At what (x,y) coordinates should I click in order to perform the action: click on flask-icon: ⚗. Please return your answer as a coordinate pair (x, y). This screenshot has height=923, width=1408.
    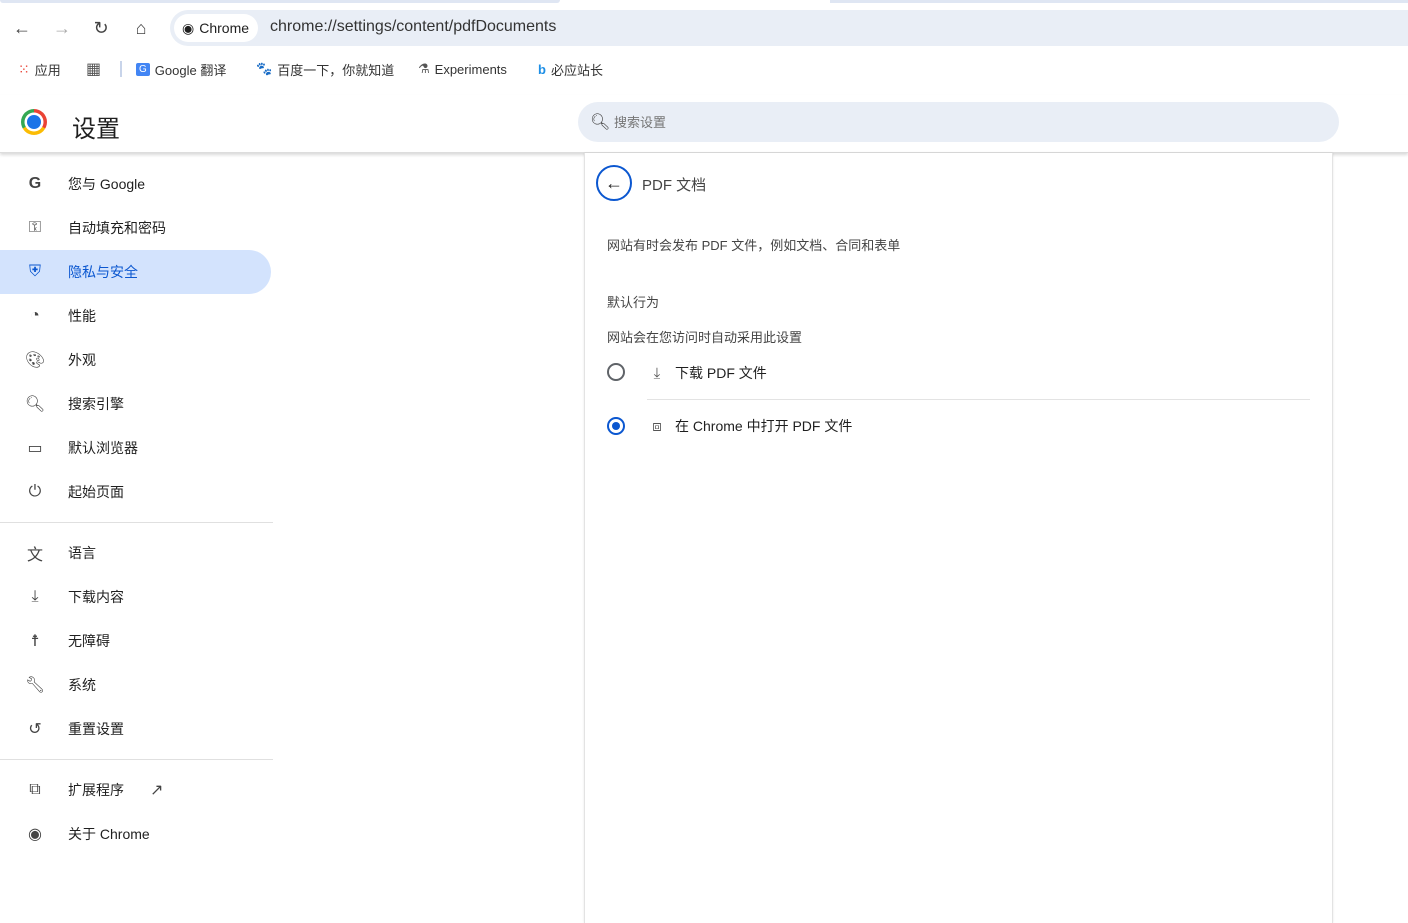
    Looking at the image, I should click on (424, 68).